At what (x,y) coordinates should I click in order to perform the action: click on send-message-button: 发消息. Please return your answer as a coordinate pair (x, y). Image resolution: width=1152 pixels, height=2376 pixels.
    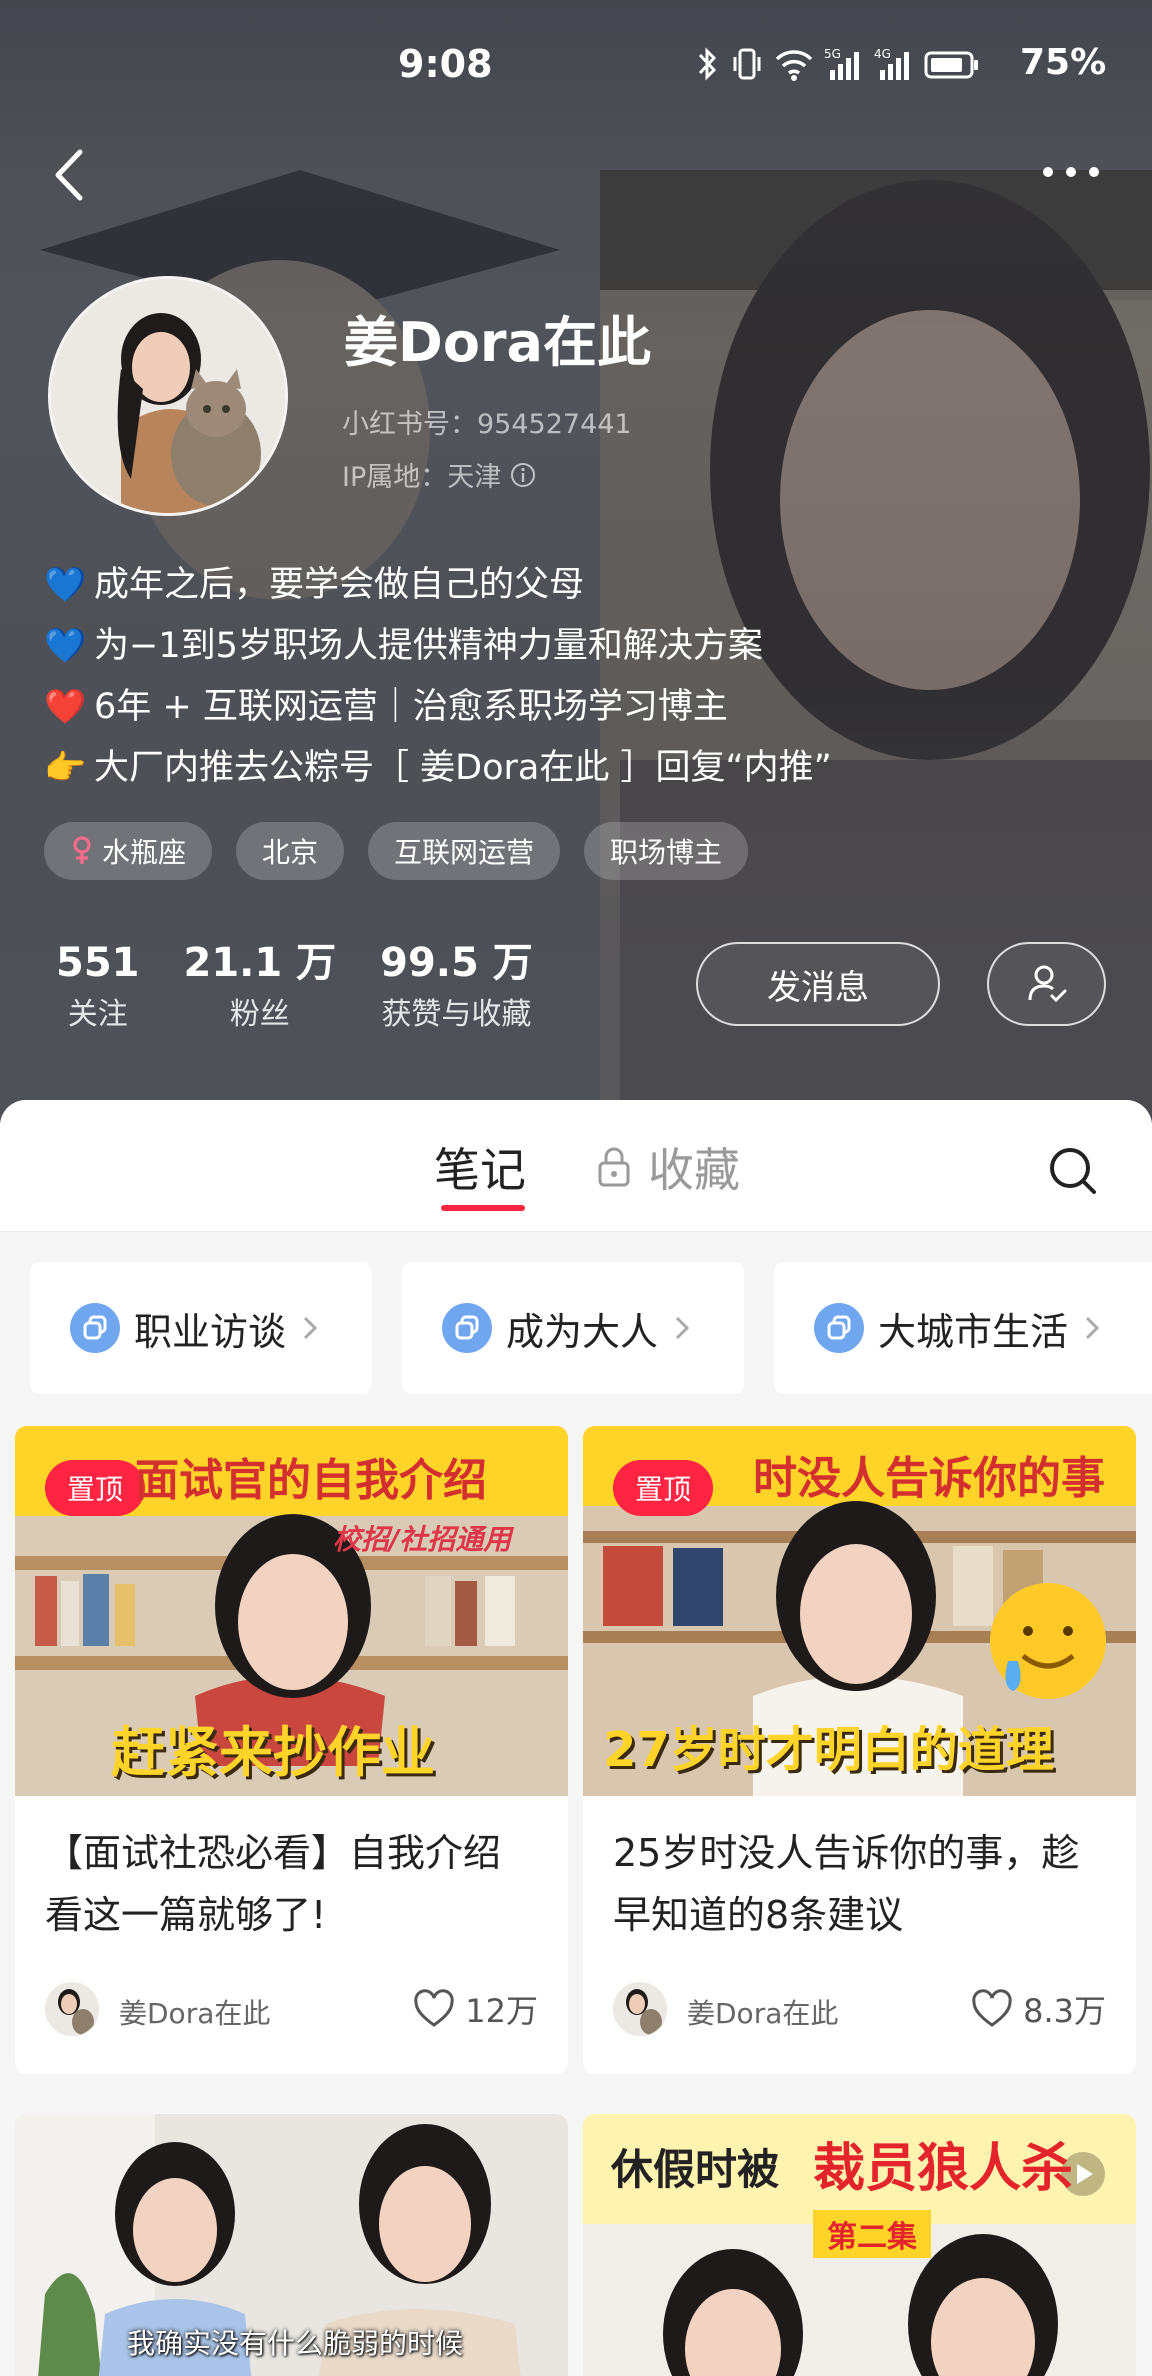
    Looking at the image, I should click on (818, 984).